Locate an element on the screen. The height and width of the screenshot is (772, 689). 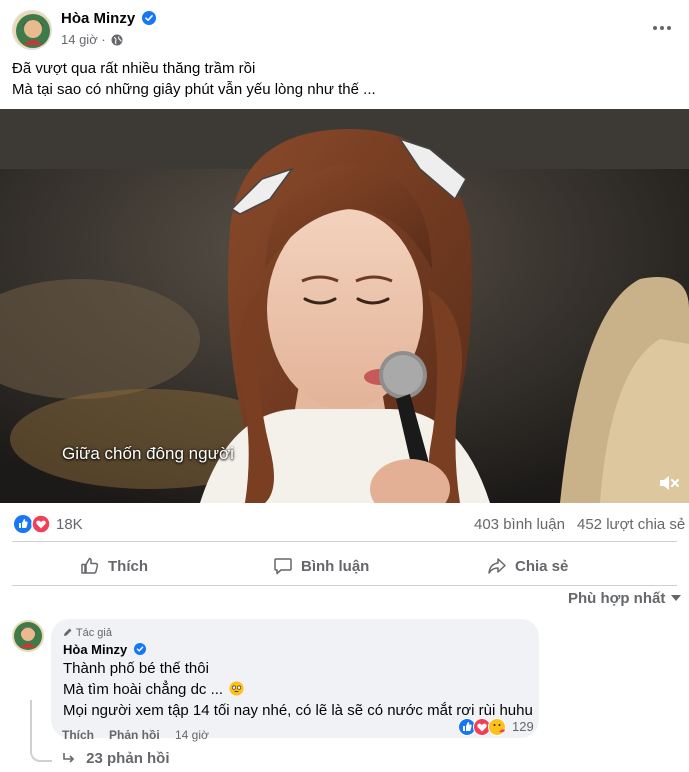
comment-sort-dropdown: Phù hợp nhất is located at coordinates (625, 598).